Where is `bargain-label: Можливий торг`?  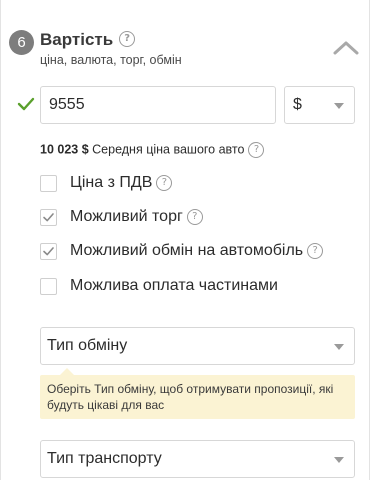
bargain-label: Можливий торг is located at coordinates (126, 216).